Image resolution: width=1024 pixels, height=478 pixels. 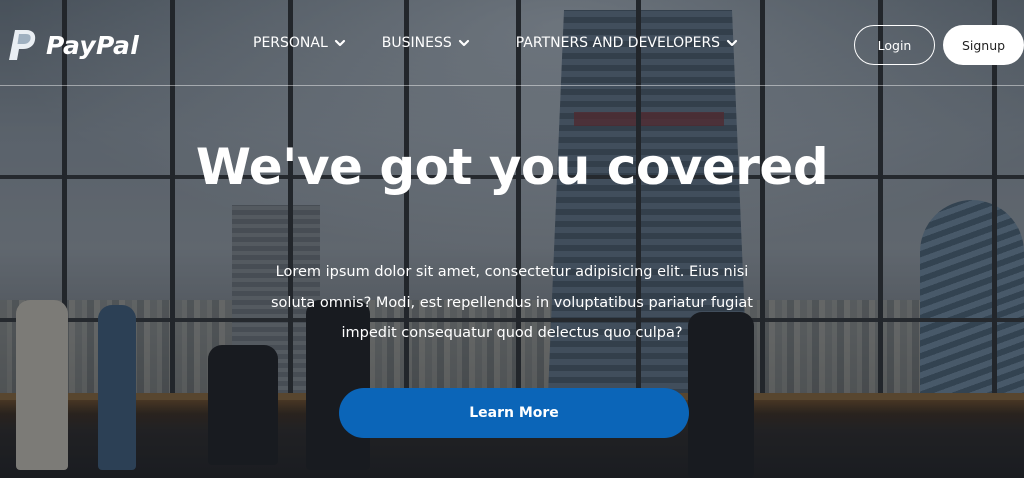 I want to click on brand-name: PayPal, so click(x=93, y=45).